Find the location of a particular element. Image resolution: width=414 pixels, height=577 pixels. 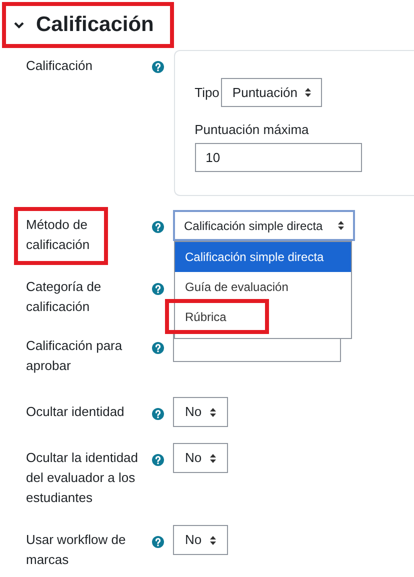

type-label: Tipo is located at coordinates (207, 93).